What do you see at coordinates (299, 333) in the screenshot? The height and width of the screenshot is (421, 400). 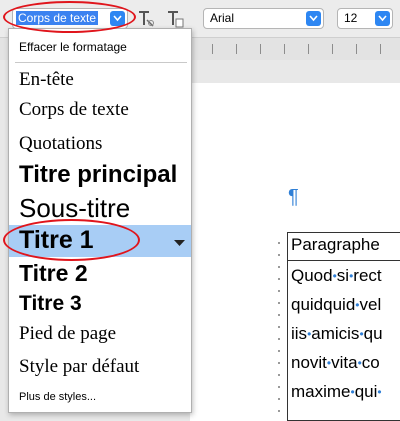 I see `document-word: iis` at bounding box center [299, 333].